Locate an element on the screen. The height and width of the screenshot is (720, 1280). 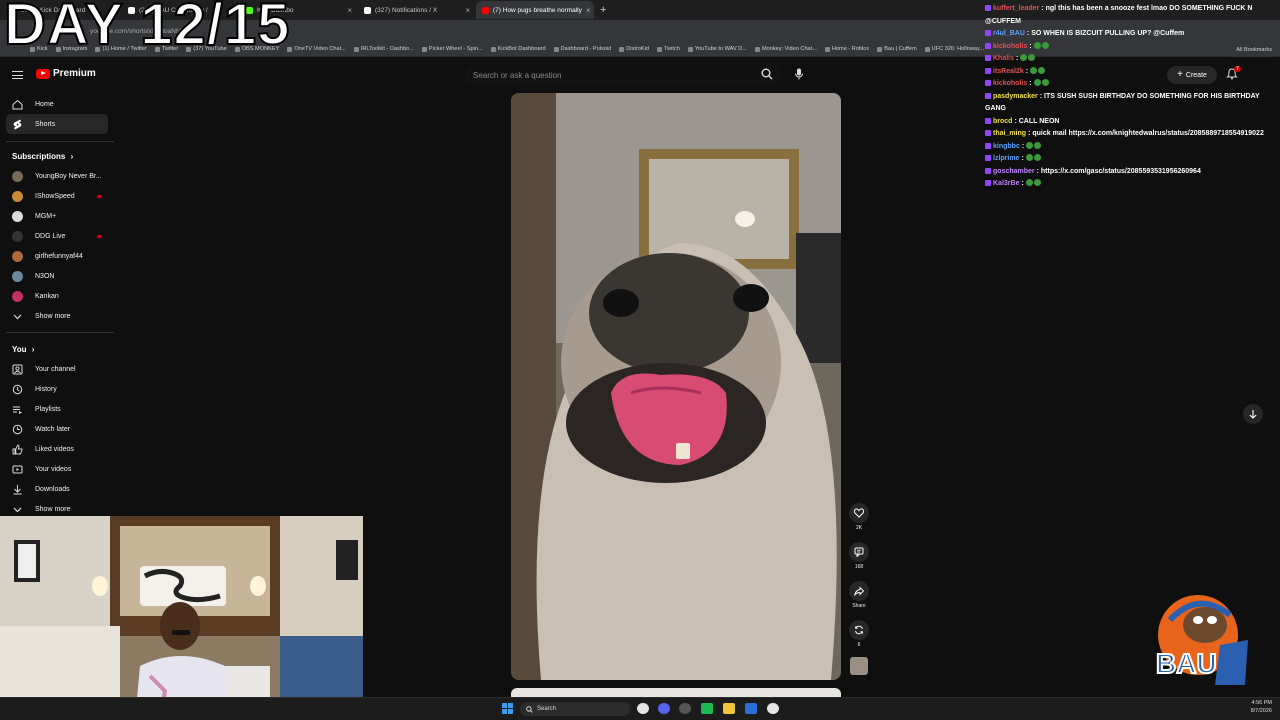
bookmark-item: Home - Roblox is located at coordinates (846, 49).